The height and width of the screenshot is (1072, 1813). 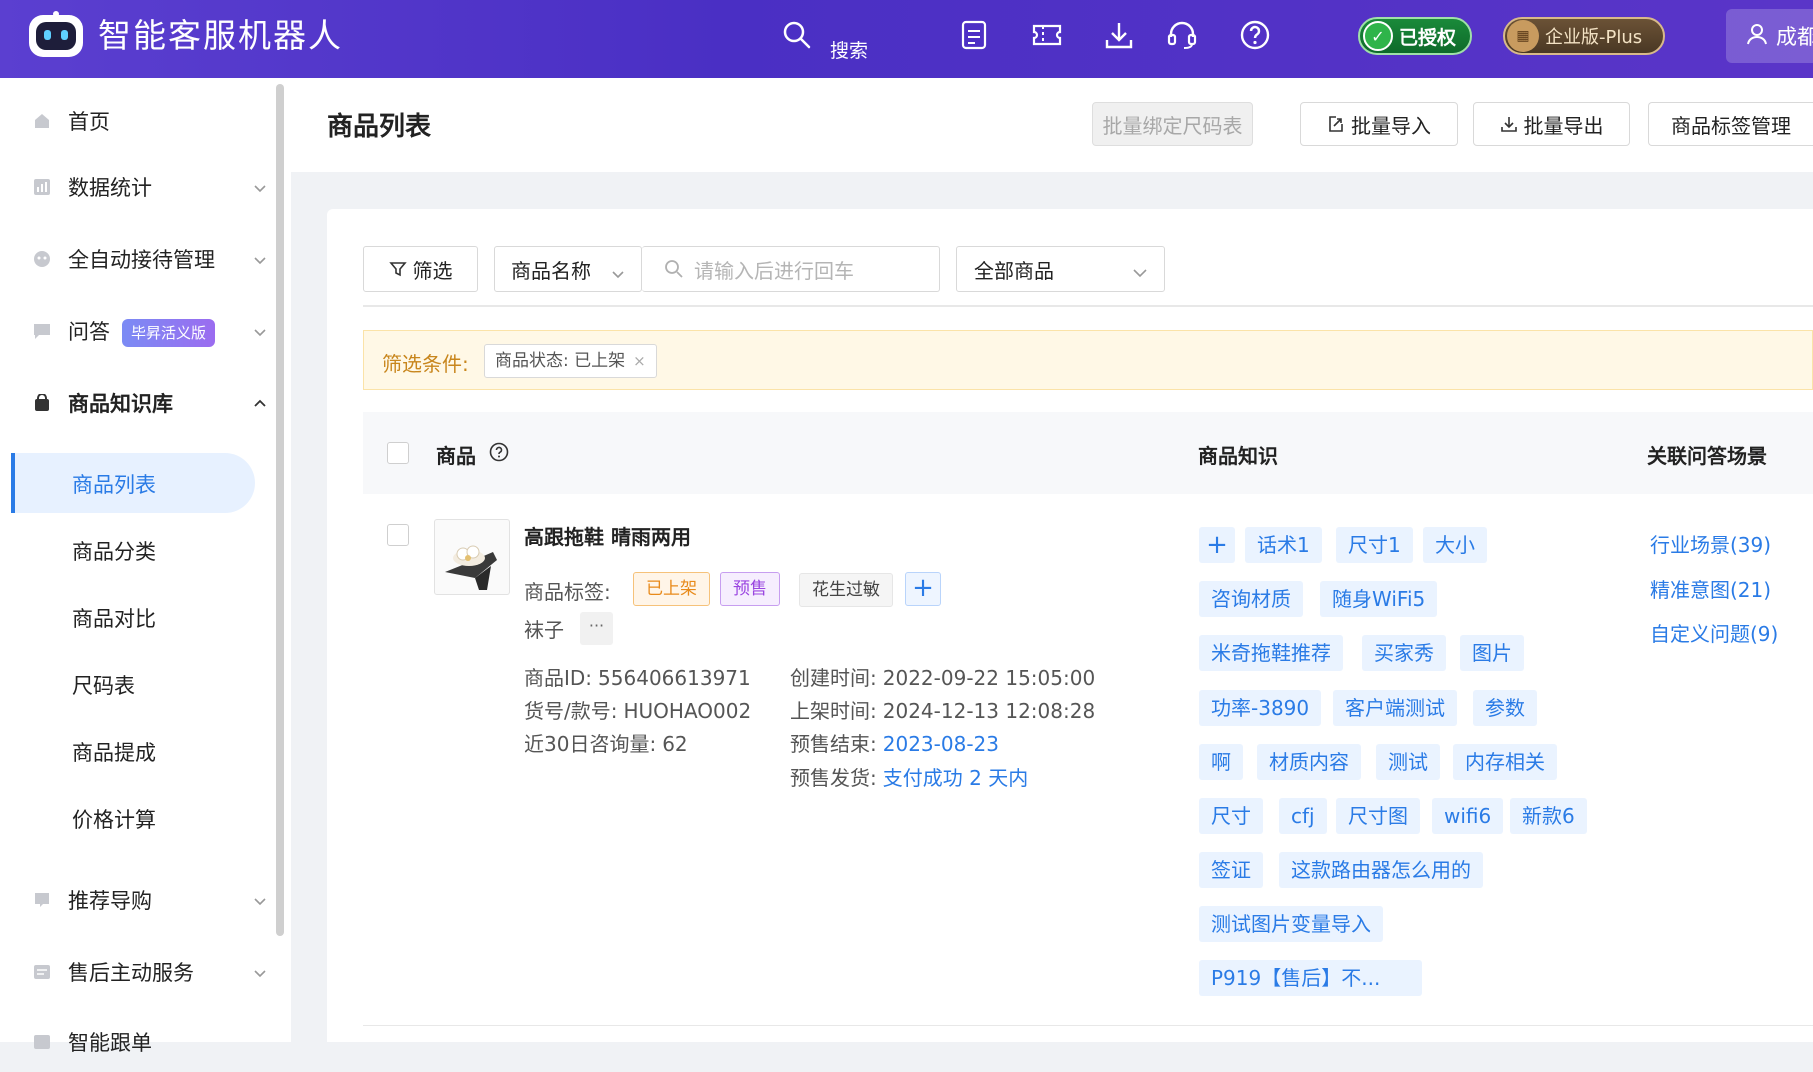 What do you see at coordinates (42, 187) in the screenshot?
I see `chart-icon` at bounding box center [42, 187].